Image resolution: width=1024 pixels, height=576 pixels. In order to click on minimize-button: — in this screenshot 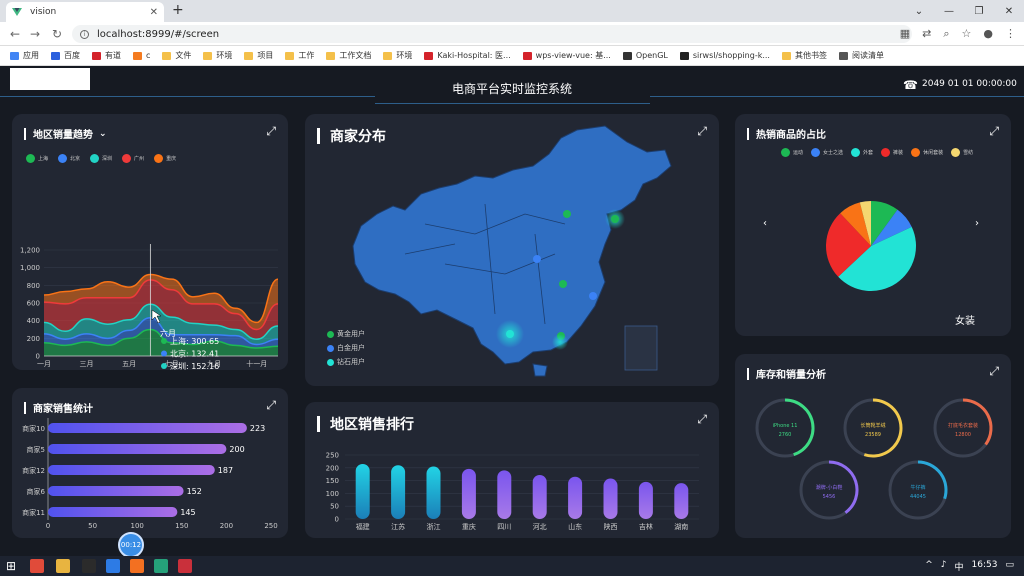, I will do `click(949, 11)`.